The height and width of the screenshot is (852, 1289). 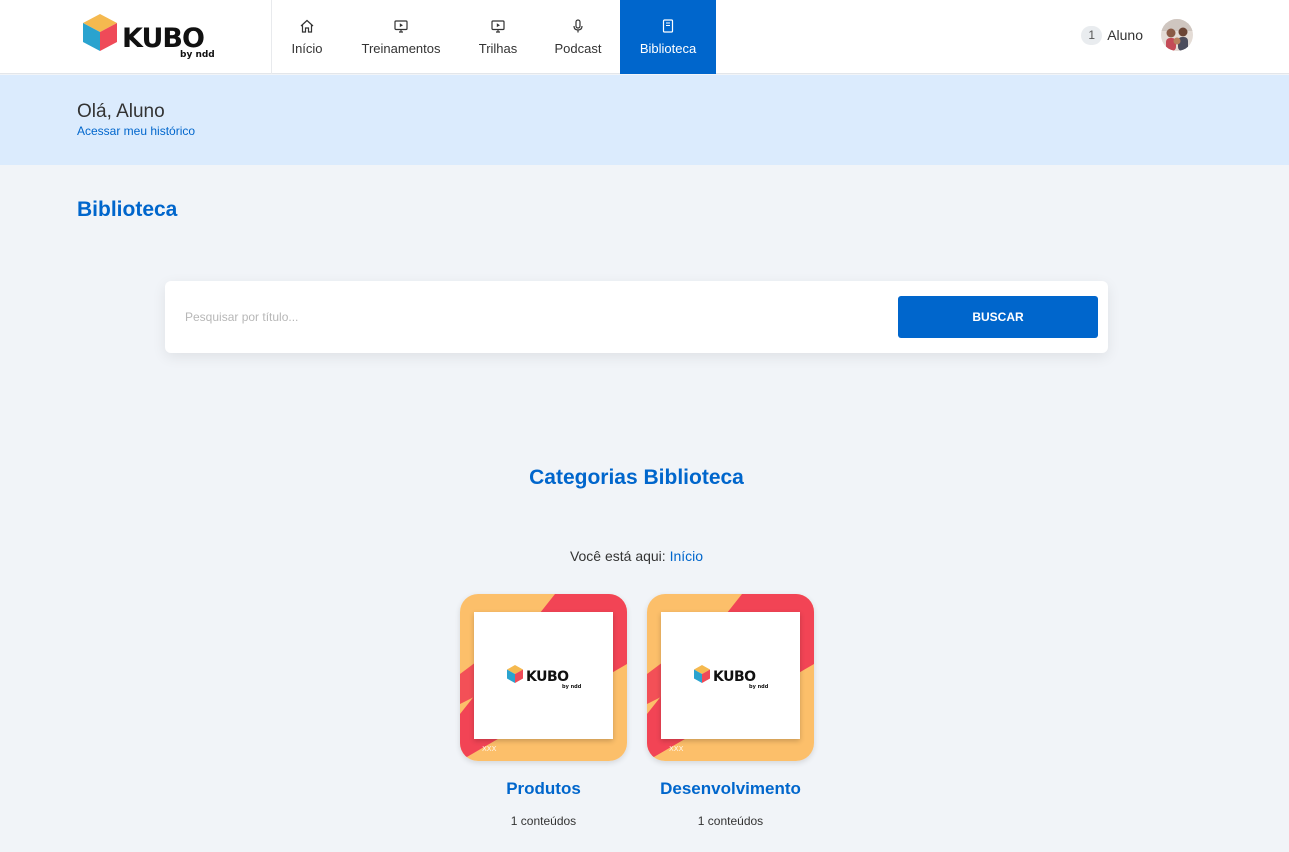 I want to click on nav-item-label: Início, so click(x=307, y=48).